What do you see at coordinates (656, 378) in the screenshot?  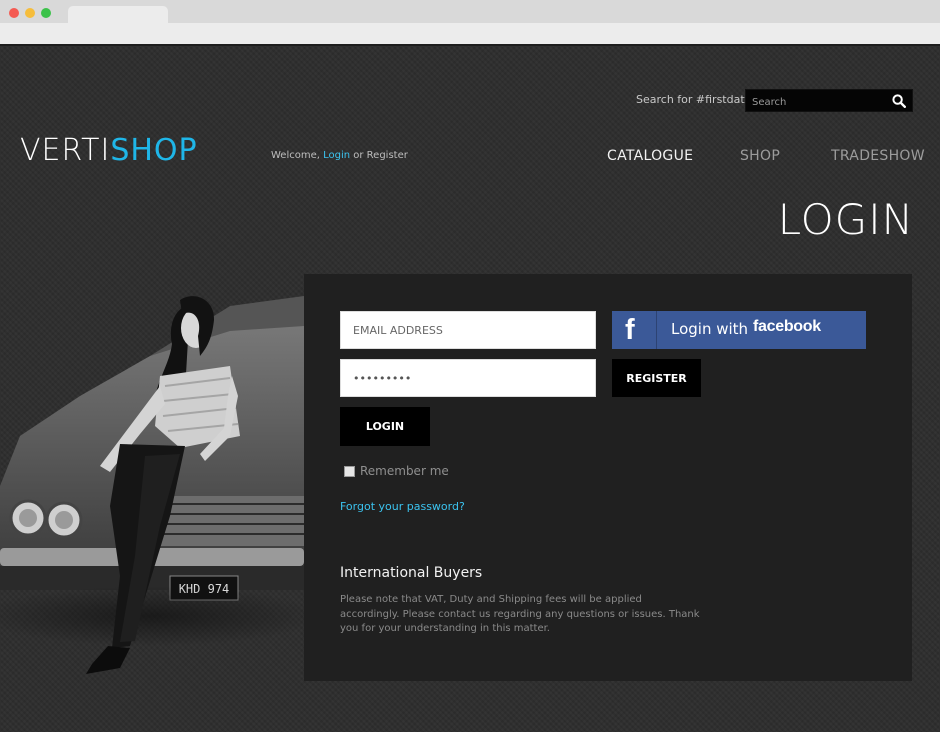 I see `register-button: REGISTER` at bounding box center [656, 378].